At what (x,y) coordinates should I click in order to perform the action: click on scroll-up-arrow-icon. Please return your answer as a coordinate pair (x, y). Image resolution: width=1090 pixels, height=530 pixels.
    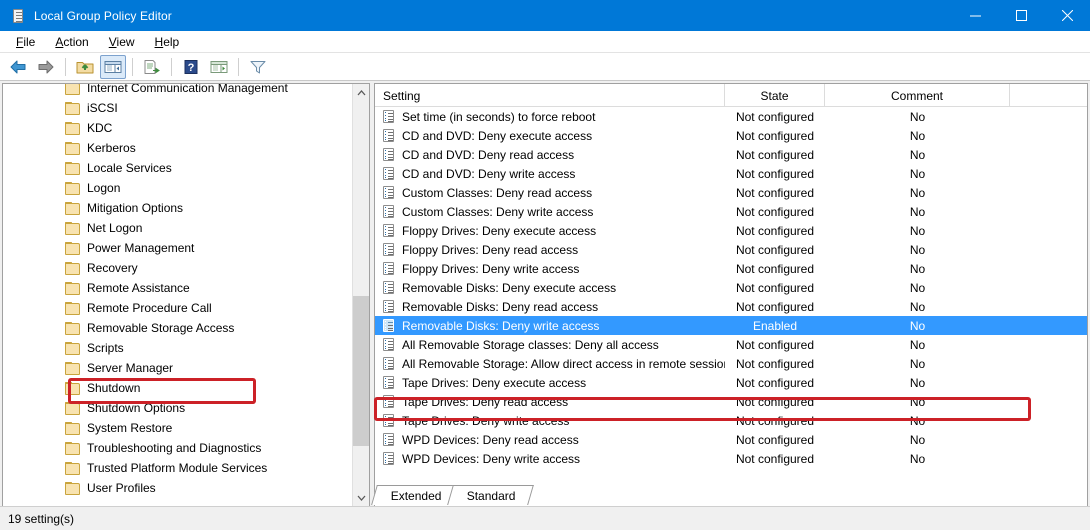
    Looking at the image, I should click on (361, 92).